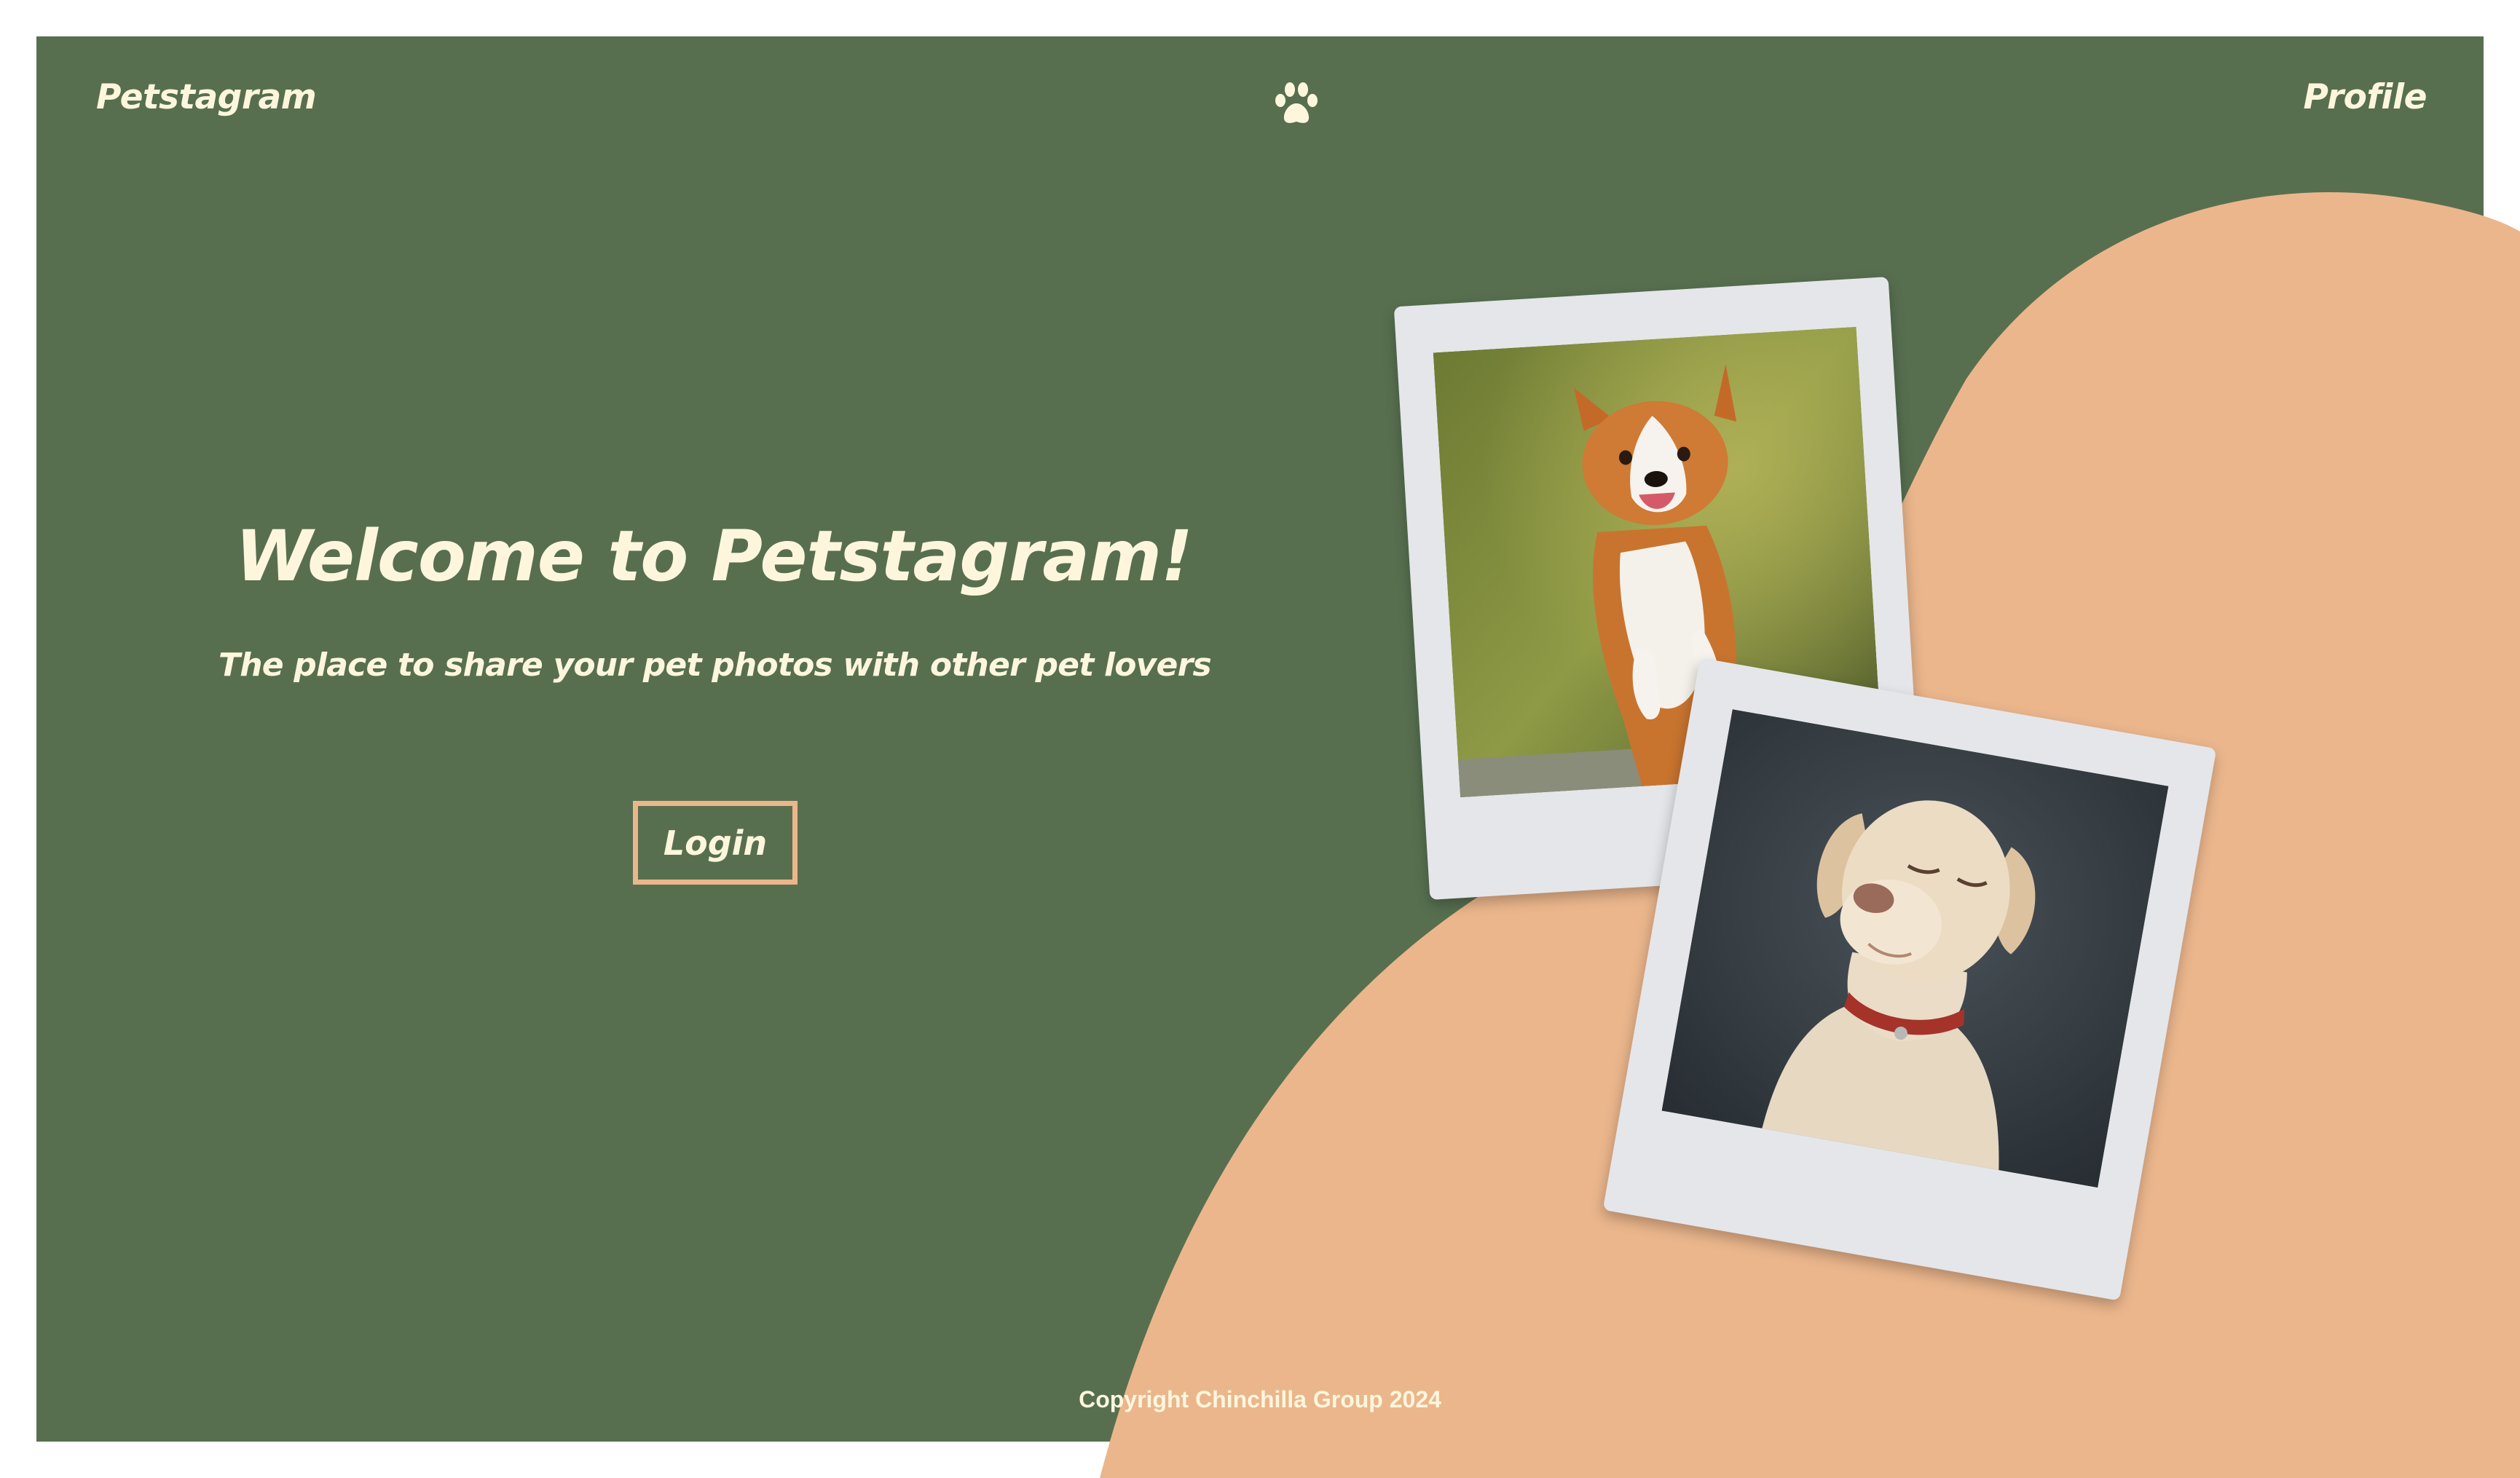 The image size is (2520, 1478). What do you see at coordinates (714, 556) in the screenshot?
I see `hero-title: Welcome to Petstagram!` at bounding box center [714, 556].